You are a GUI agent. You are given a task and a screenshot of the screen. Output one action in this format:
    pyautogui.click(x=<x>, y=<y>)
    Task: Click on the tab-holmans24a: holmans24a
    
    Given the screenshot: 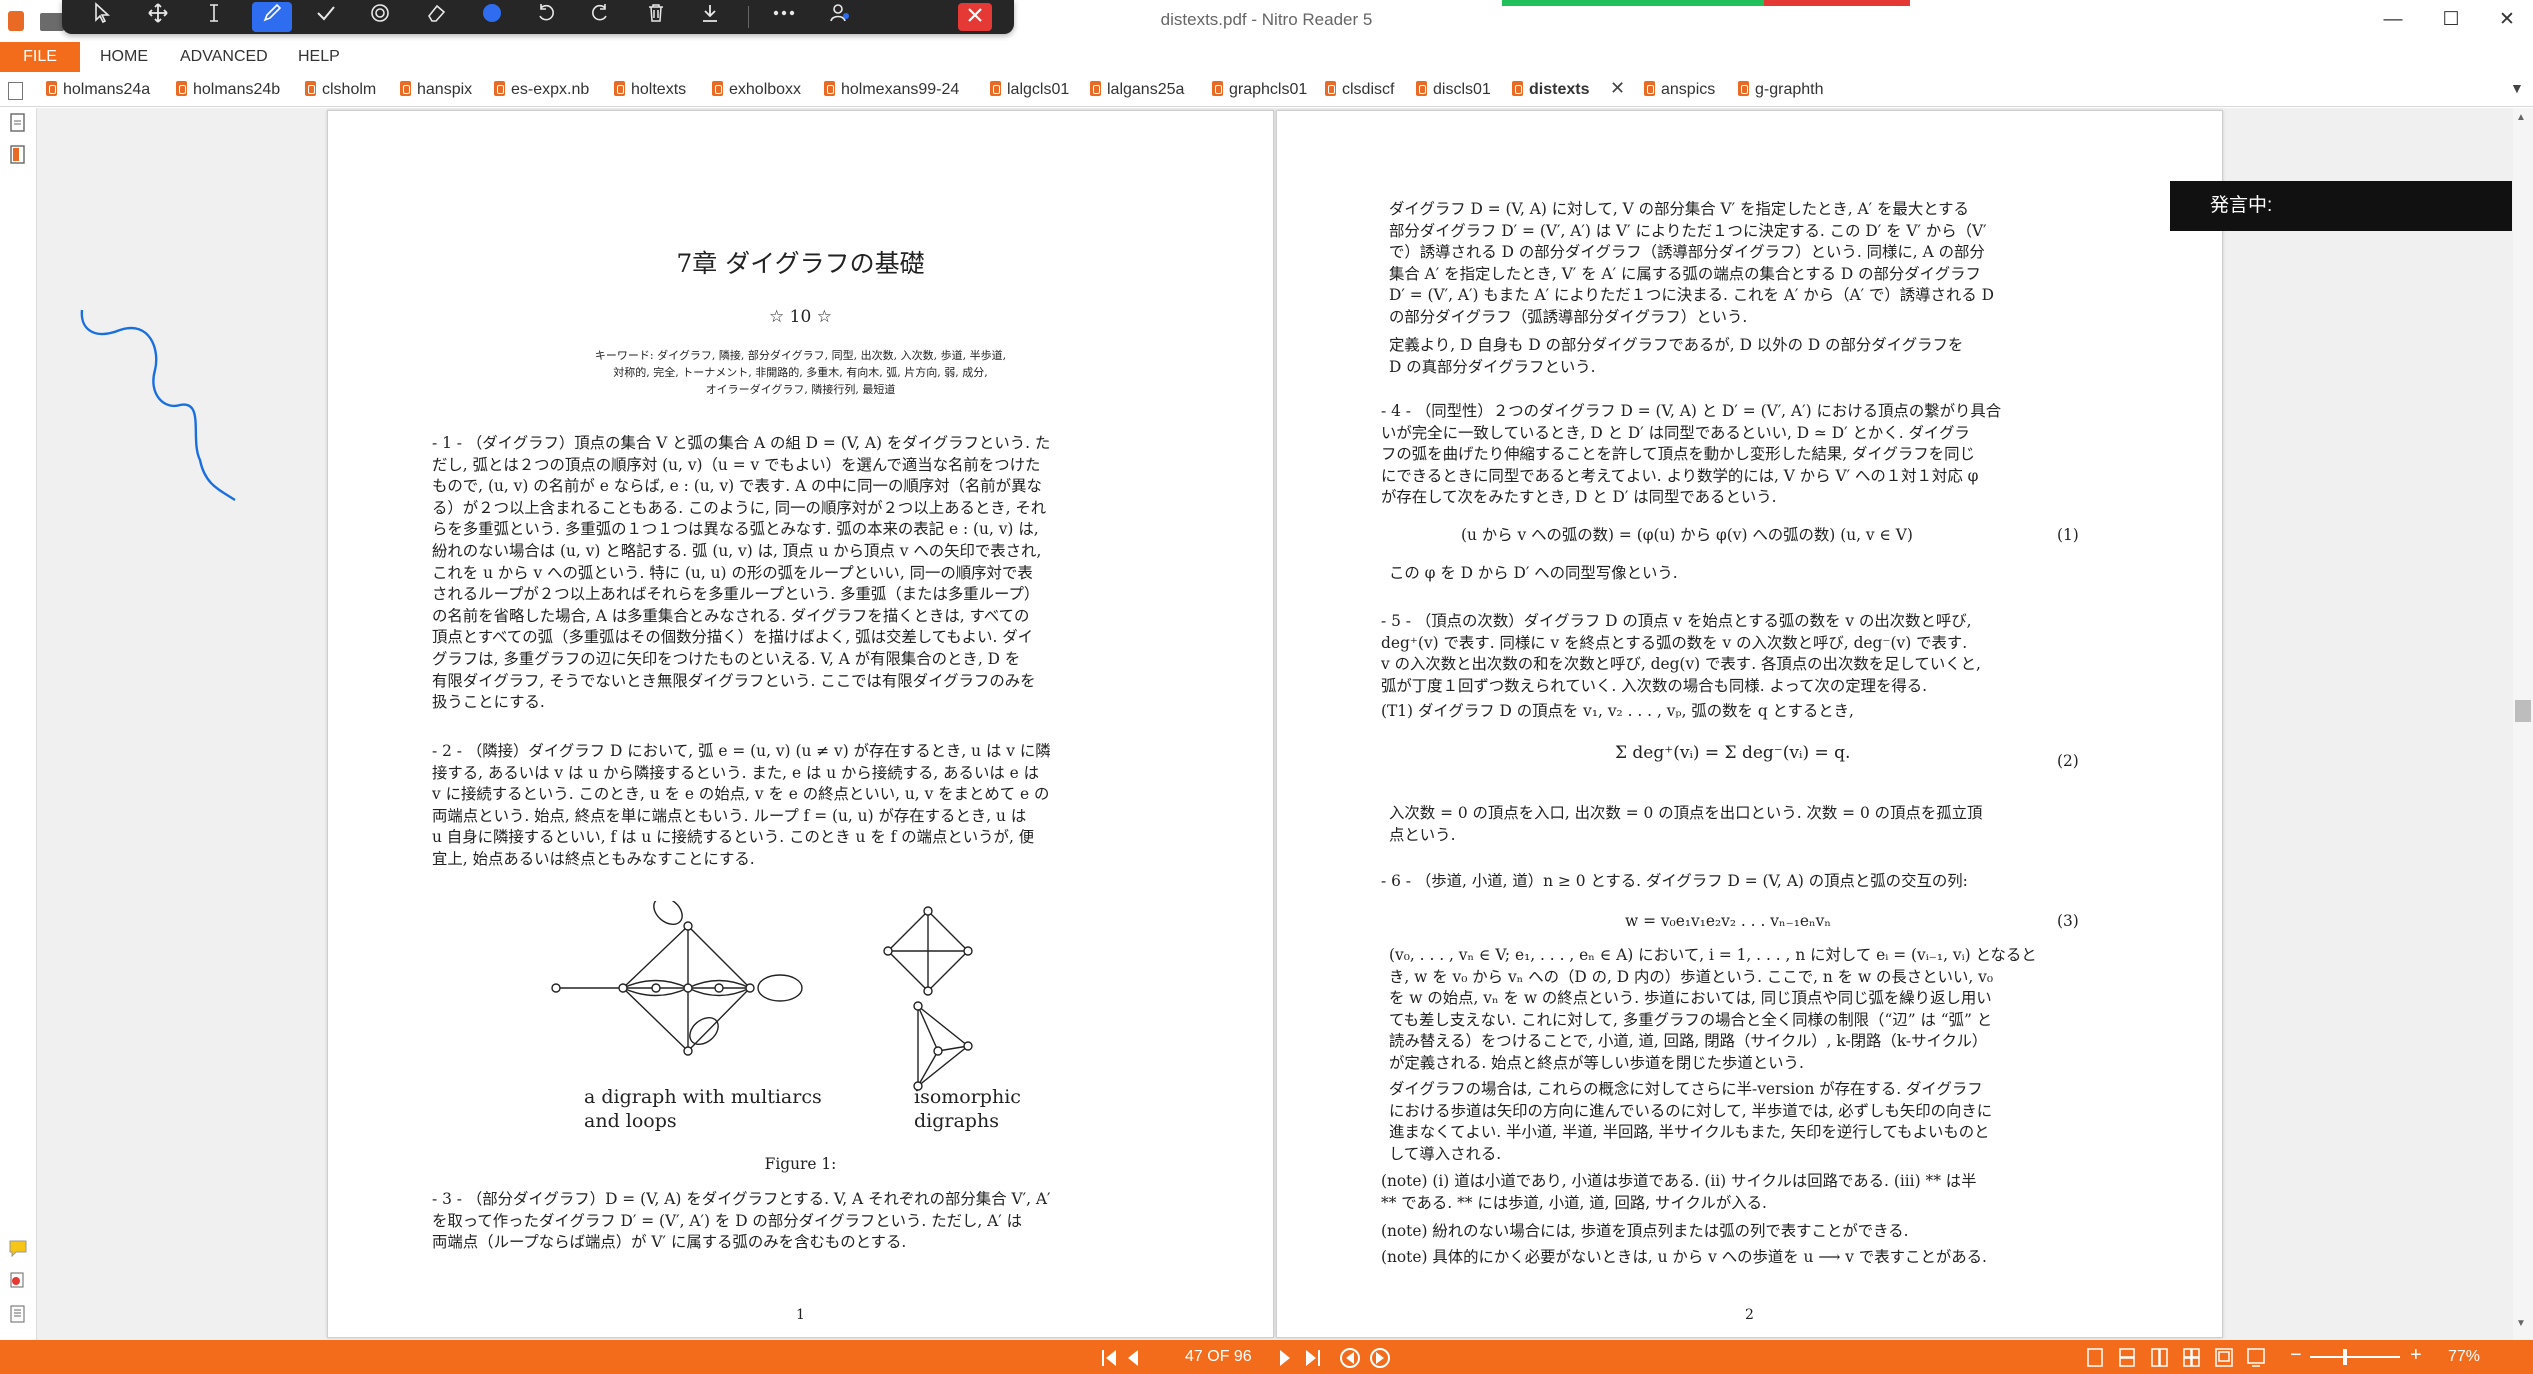 What is the action you would take?
    pyautogui.click(x=98, y=90)
    